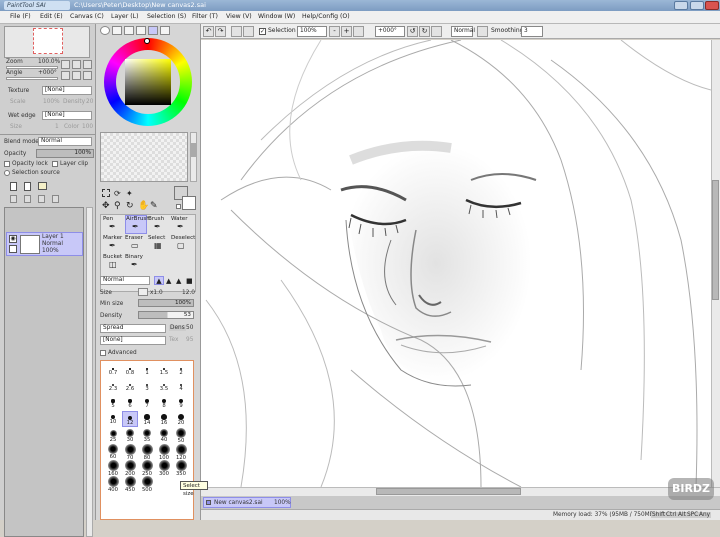 This screenshot has width=720, height=537. Describe the element at coordinates (42, 186) in the screenshot. I see `new-folder-icon` at that location.